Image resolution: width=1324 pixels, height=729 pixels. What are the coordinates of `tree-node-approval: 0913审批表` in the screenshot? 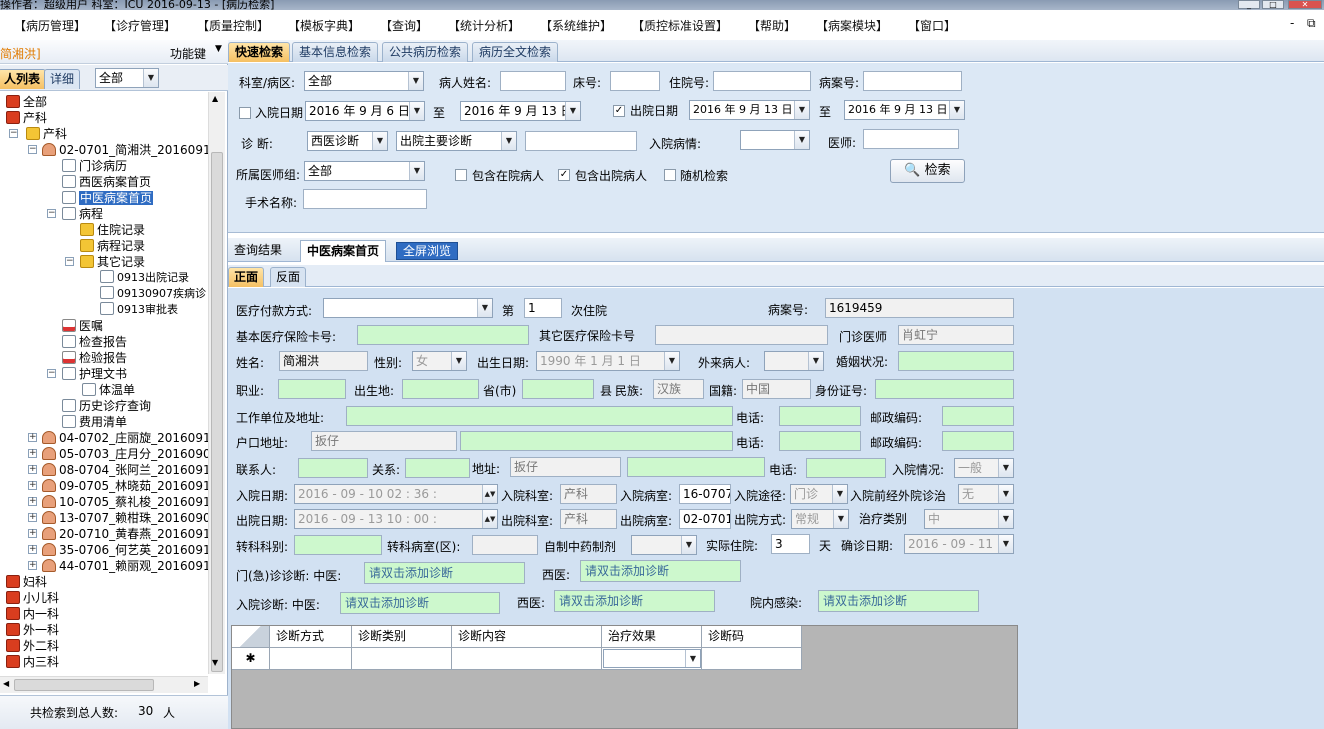 It's located at (139, 310).